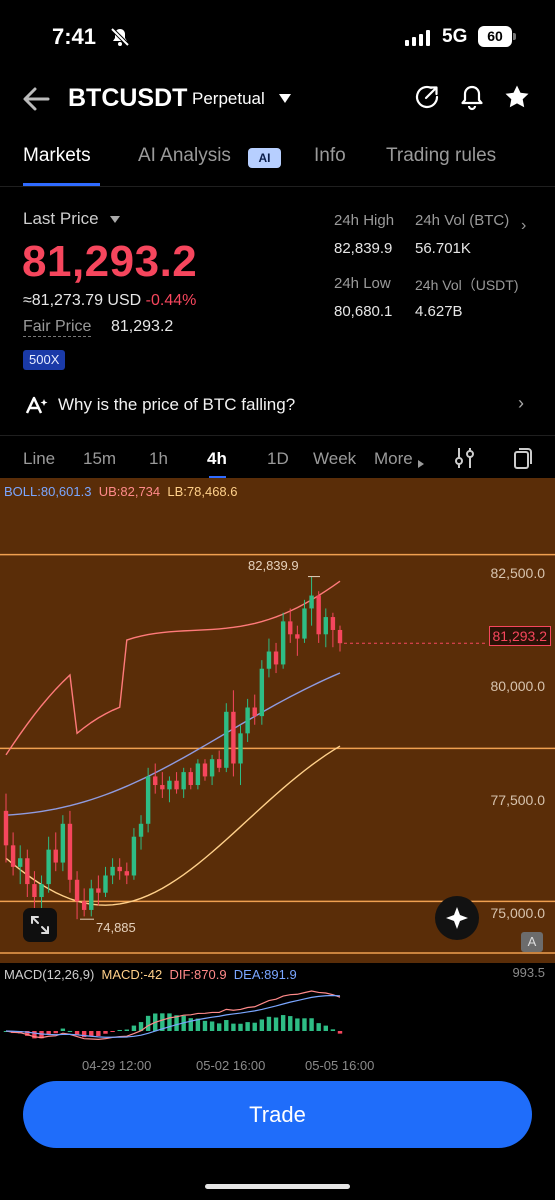  Describe the element at coordinates (173, 825) in the screenshot. I see `boll-lower-line` at that location.